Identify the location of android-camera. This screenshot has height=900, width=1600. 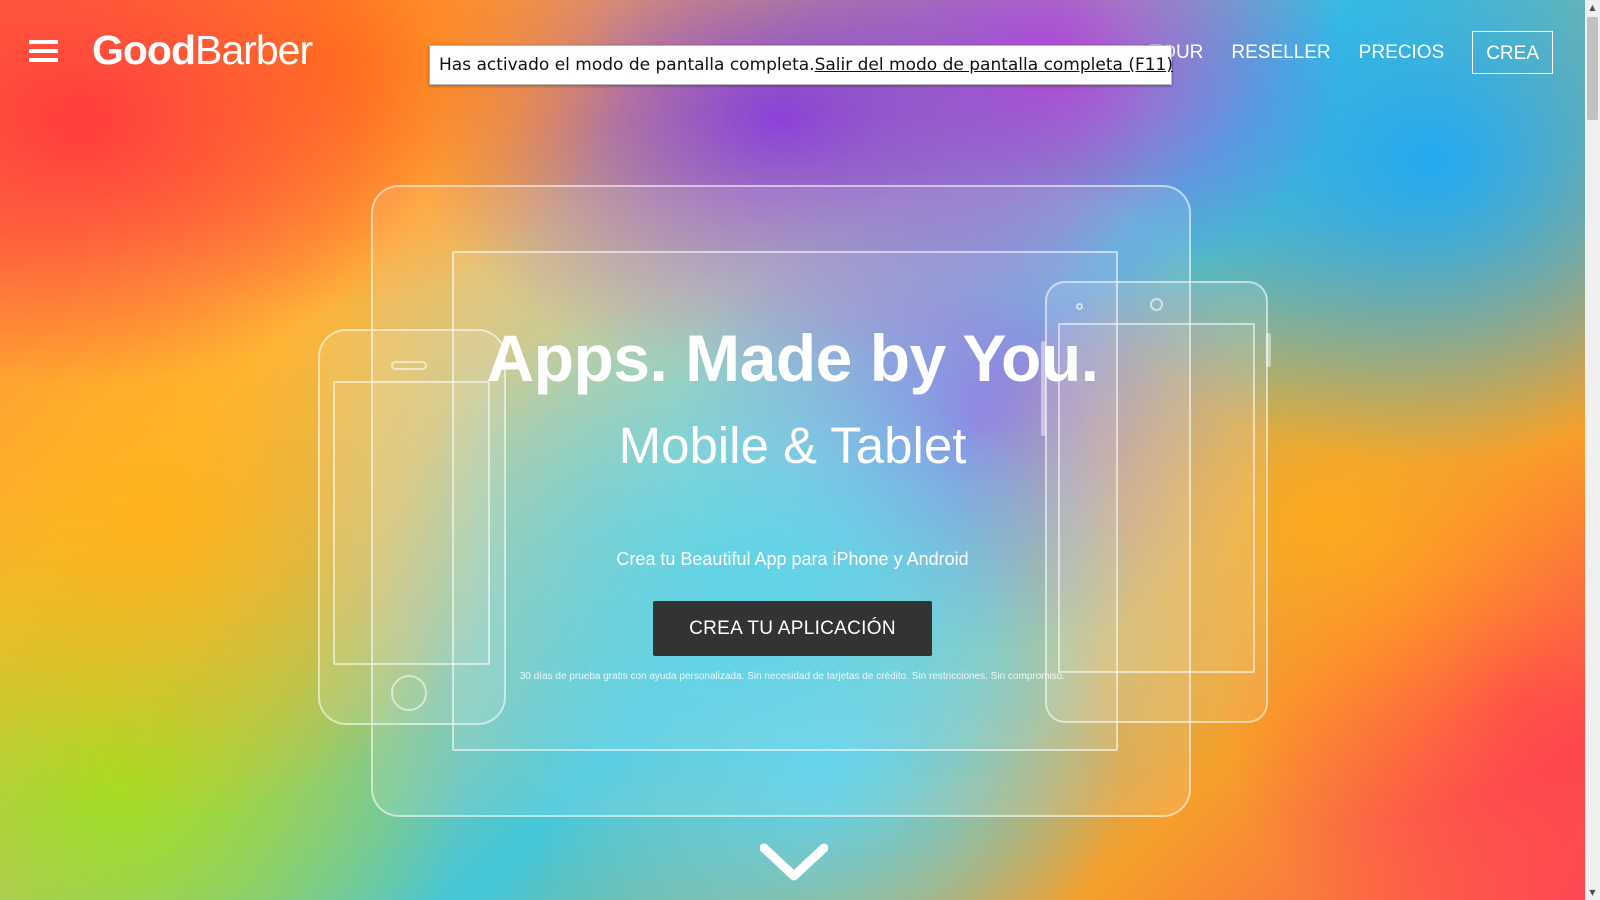
(1156, 304).